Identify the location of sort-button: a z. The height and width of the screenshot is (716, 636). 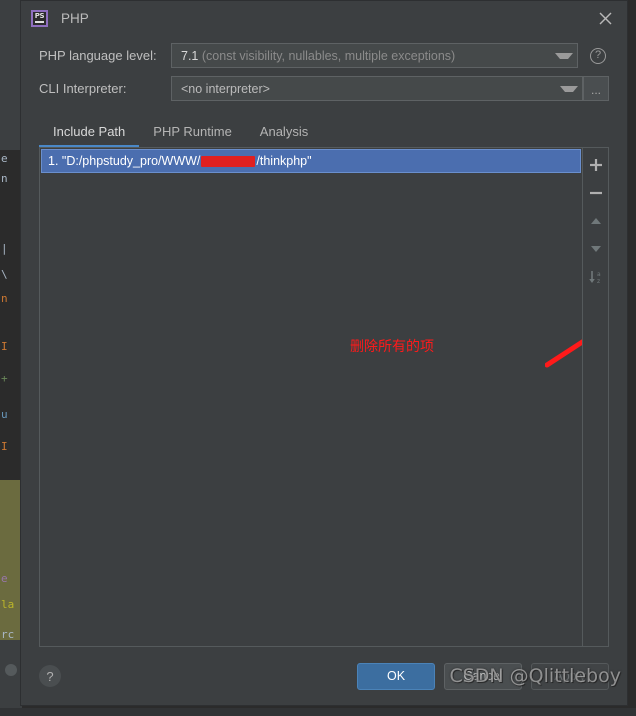
(596, 277).